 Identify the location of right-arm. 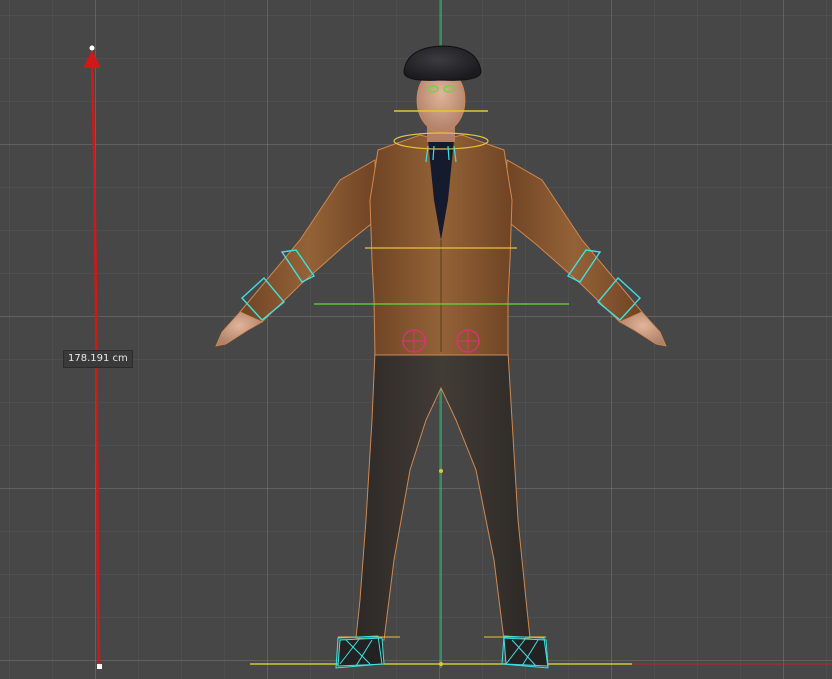
(574, 241).